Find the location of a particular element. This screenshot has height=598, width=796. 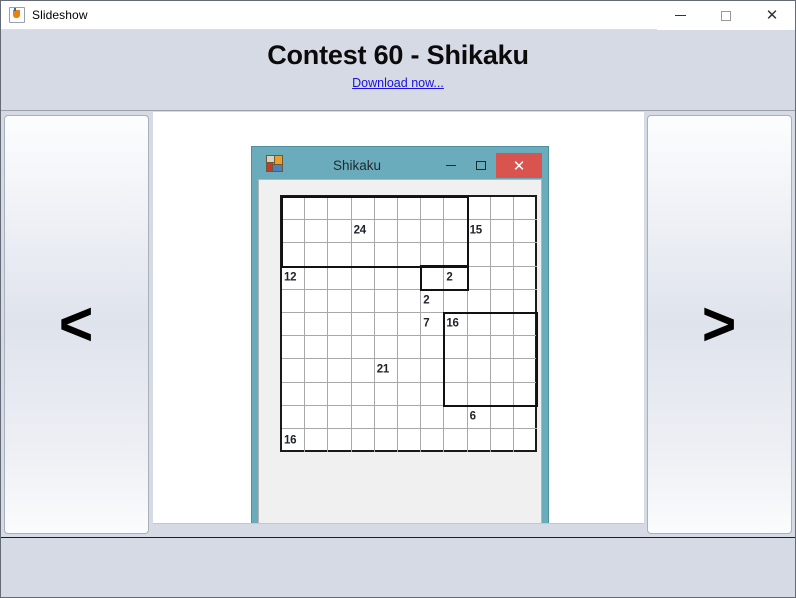

grid-cell: 24 is located at coordinates (363, 232).